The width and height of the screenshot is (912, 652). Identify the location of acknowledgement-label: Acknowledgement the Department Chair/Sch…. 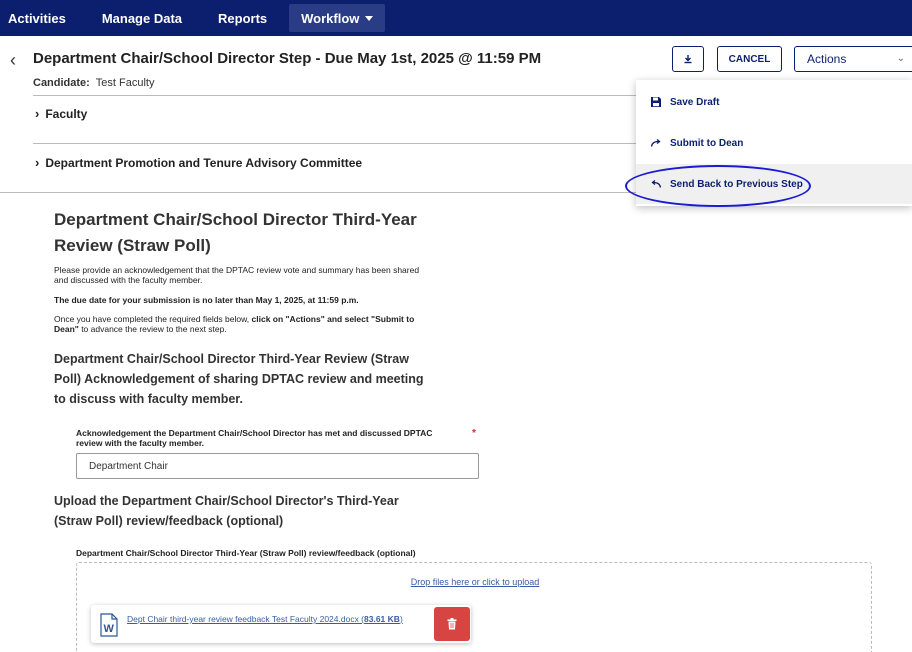
(254, 438).